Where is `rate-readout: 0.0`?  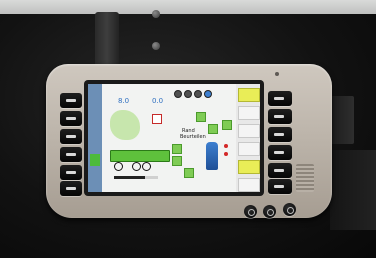
rate-readout: 0.0 is located at coordinates (158, 101).